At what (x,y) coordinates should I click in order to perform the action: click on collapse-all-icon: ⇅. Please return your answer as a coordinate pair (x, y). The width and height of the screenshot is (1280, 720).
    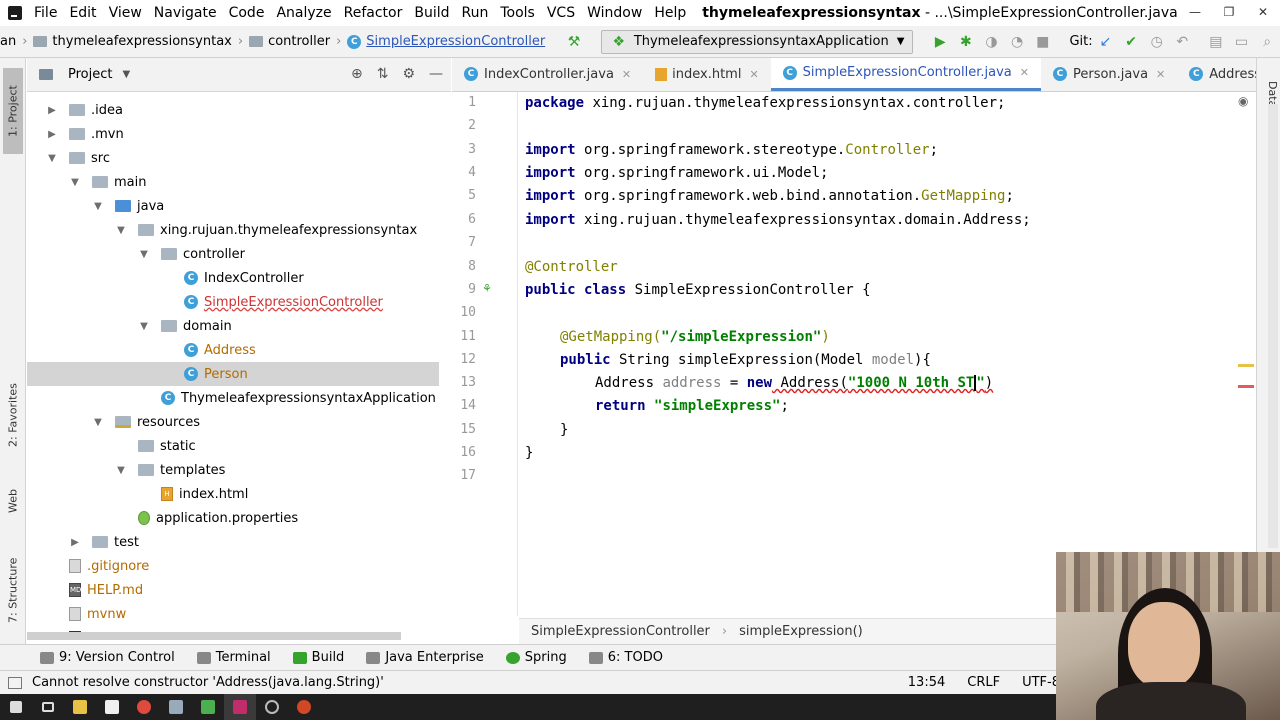
    Looking at the image, I should click on (383, 74).